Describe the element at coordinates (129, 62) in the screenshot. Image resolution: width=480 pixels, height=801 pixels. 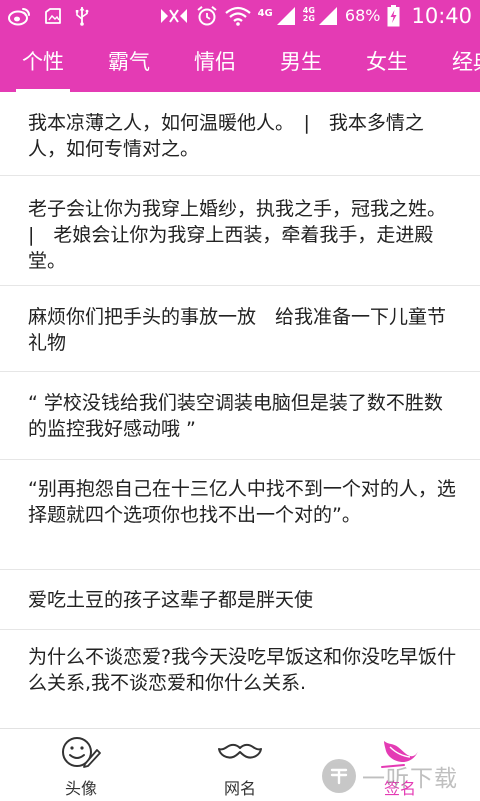
I see `tab-domineering: 霸气` at that location.